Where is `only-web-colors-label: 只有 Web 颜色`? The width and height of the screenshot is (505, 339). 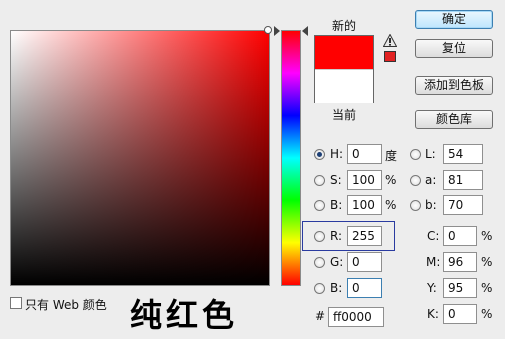 only-web-colors-label: 只有 Web 颜色 is located at coordinates (66, 305).